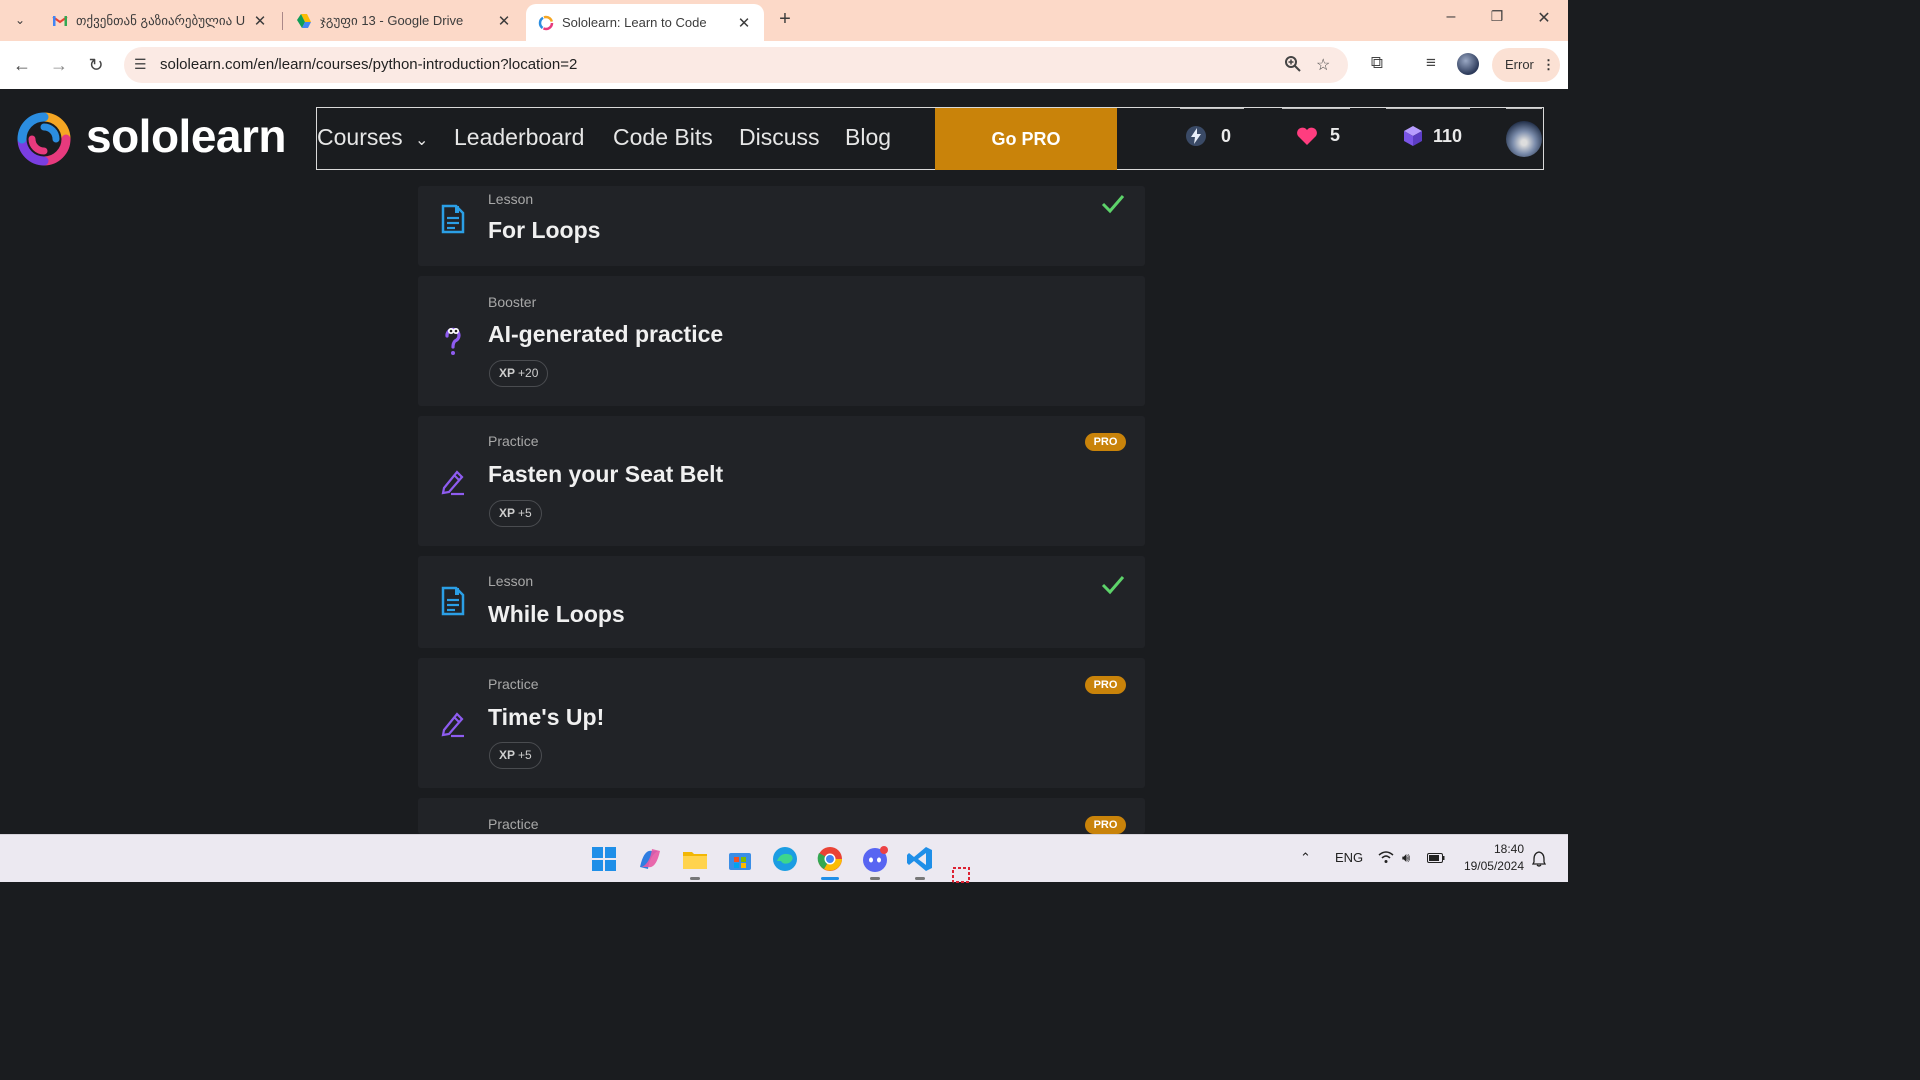 Image resolution: width=1920 pixels, height=1080 pixels. Describe the element at coordinates (59, 65) in the screenshot. I see `forward-icon: →` at that location.